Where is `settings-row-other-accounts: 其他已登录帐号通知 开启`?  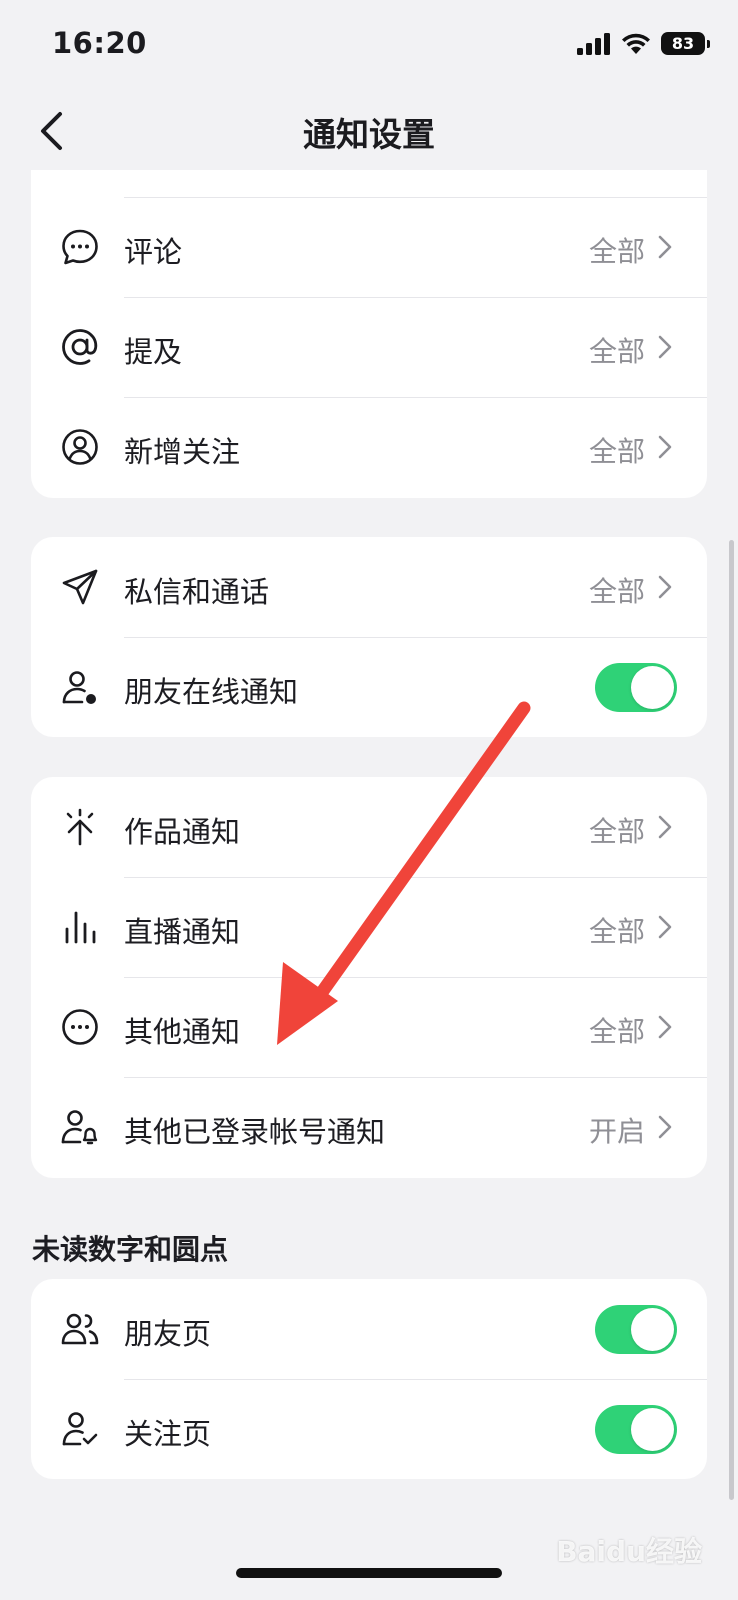 settings-row-other-accounts: 其他已登录帐号通知 开启 is located at coordinates (369, 1127).